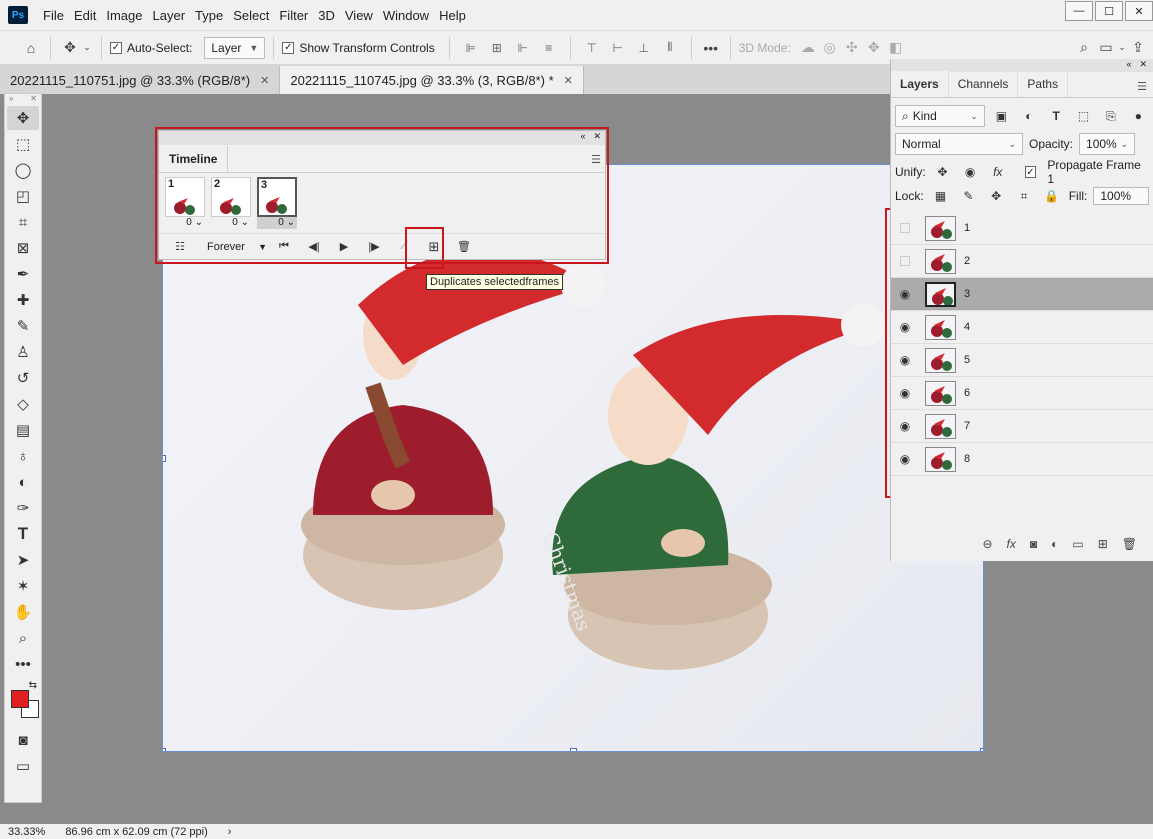 Image resolution: width=1153 pixels, height=839 pixels. I want to click on pixel-filter-icon: ▣, so click(1001, 116).